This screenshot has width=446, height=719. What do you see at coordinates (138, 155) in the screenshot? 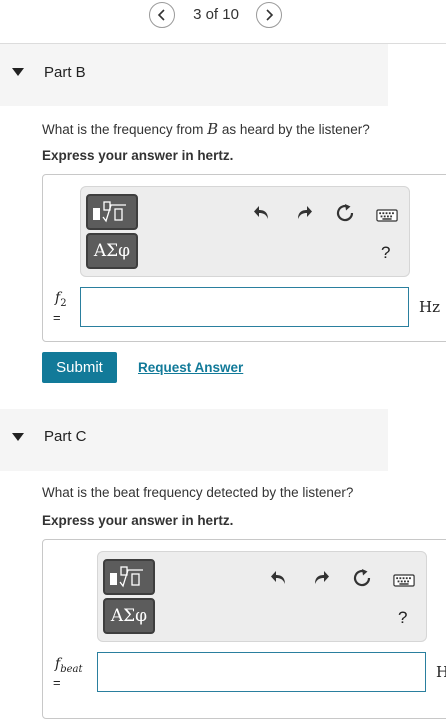
I see `part-b-instruction: Express your answer in hertz.` at bounding box center [138, 155].